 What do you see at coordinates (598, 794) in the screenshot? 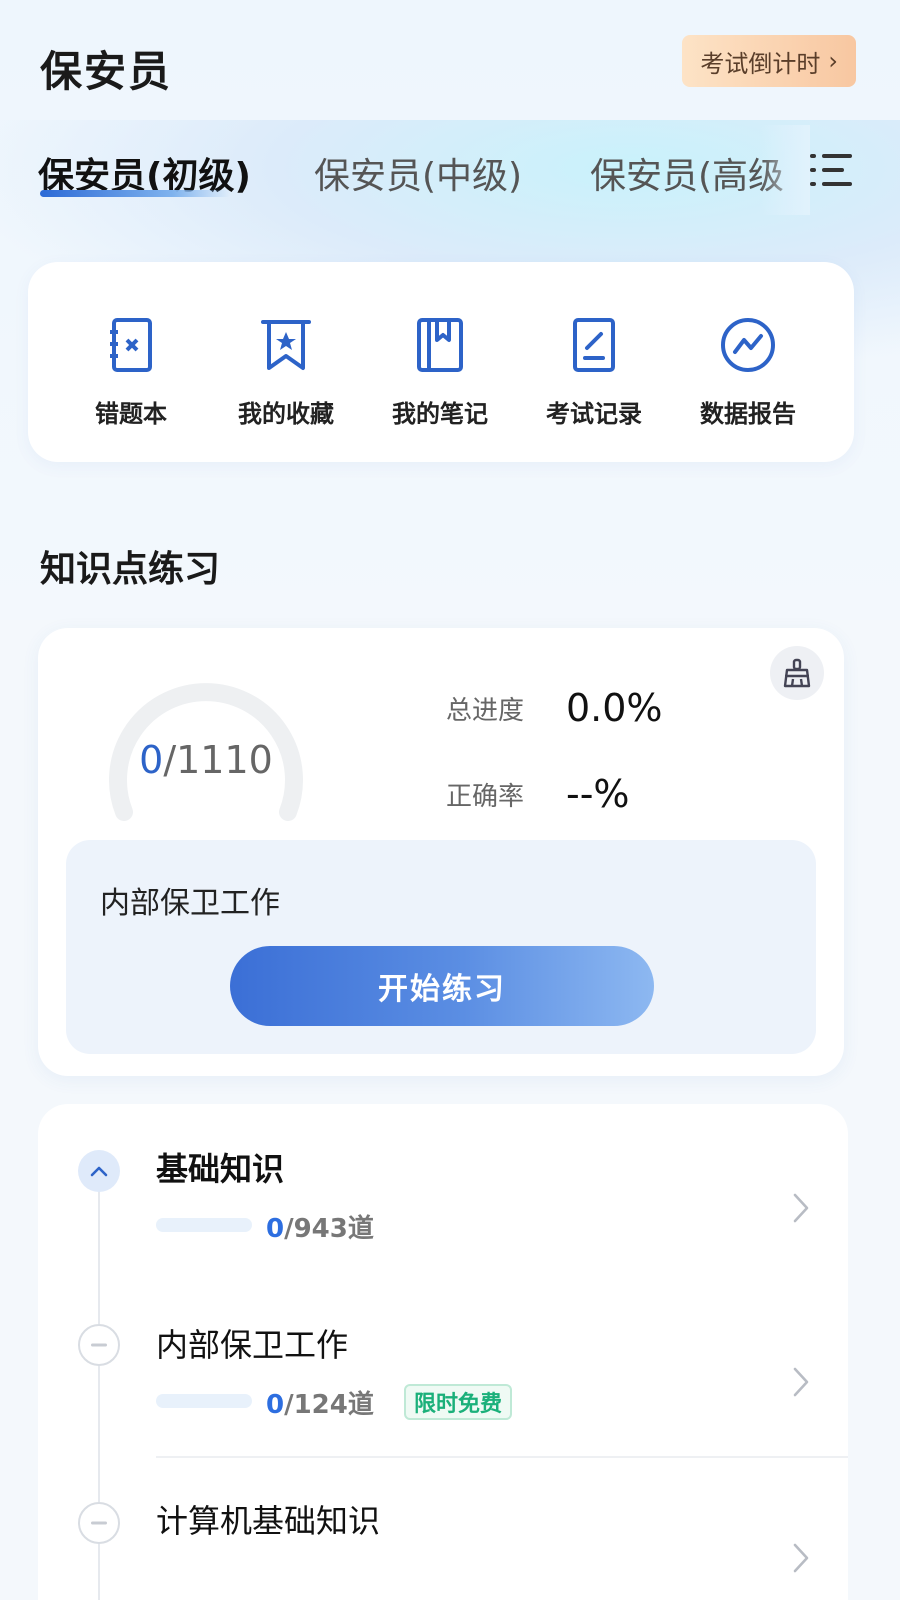
I see `accuracy-value: --%` at bounding box center [598, 794].